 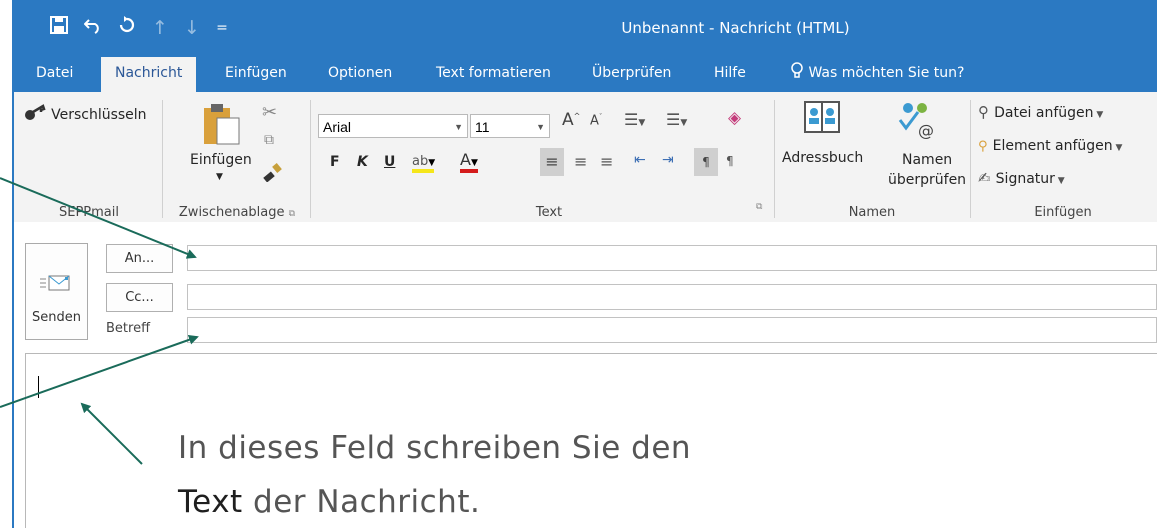 I want to click on numbering-icon: ☰▼, so click(x=676, y=119).